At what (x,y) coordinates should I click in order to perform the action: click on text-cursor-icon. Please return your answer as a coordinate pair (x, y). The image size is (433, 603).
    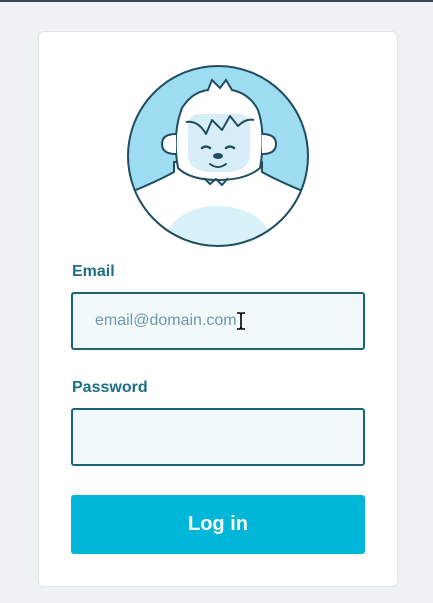
    Looking at the image, I should click on (241, 321).